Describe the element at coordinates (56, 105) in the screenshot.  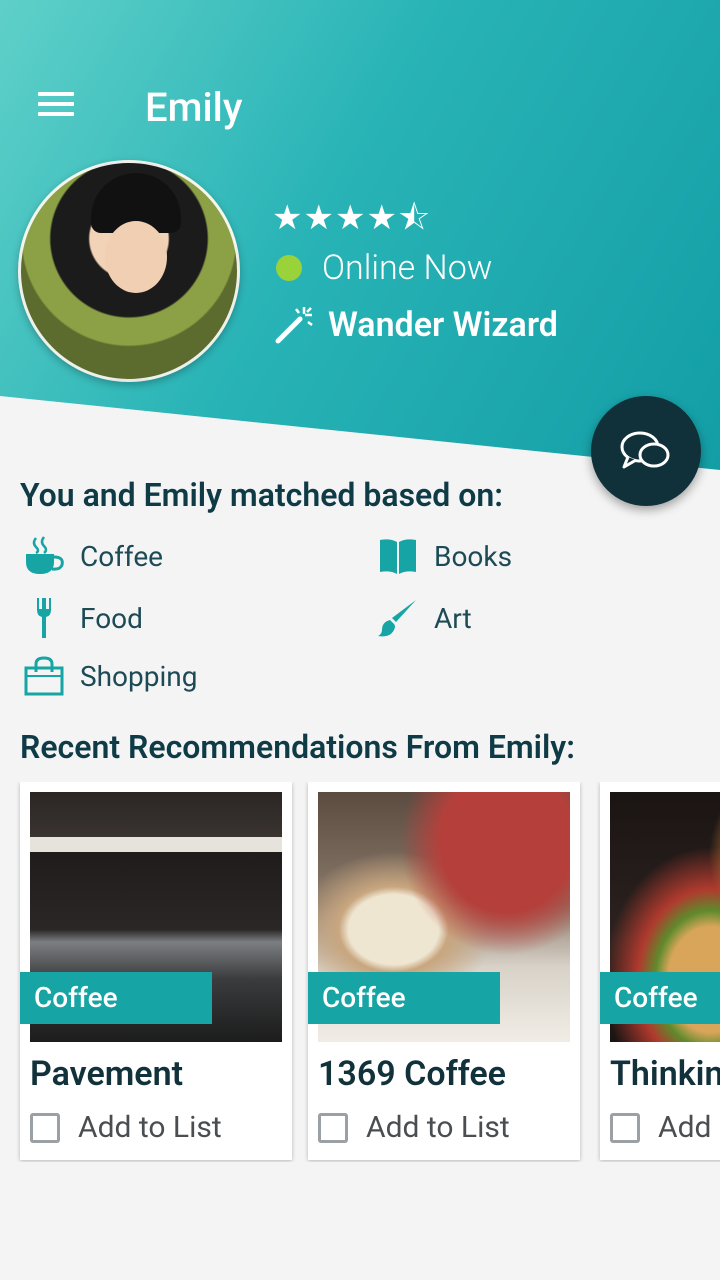
I see `menu-button` at that location.